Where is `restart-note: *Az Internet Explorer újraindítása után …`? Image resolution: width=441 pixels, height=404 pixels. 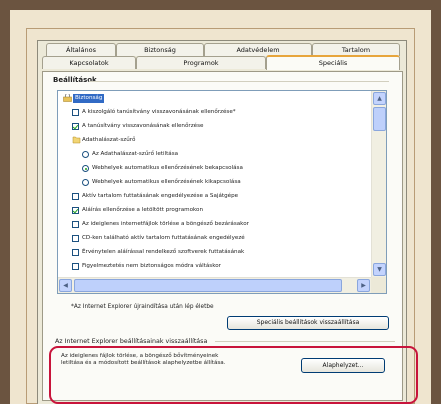
restart-note: *Az Internet Explorer újraindítása után … is located at coordinates (142, 307).